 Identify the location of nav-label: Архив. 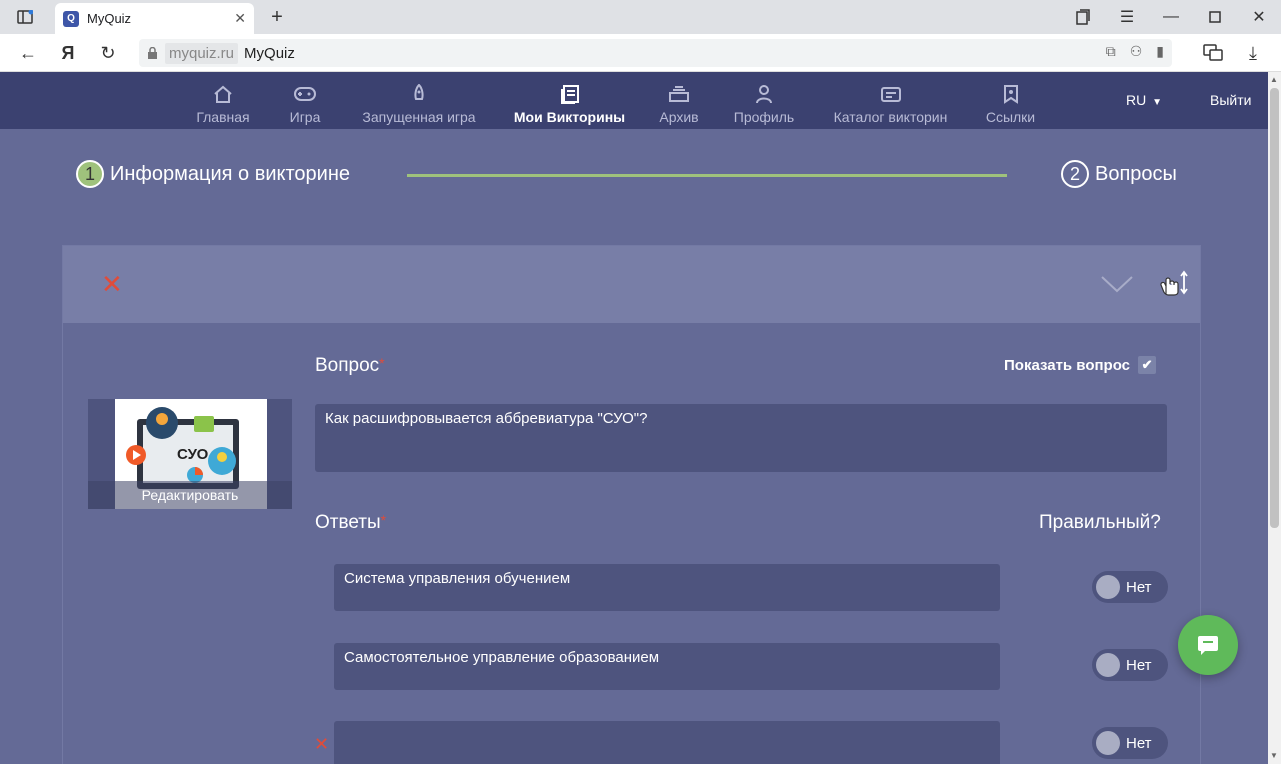
(679, 117).